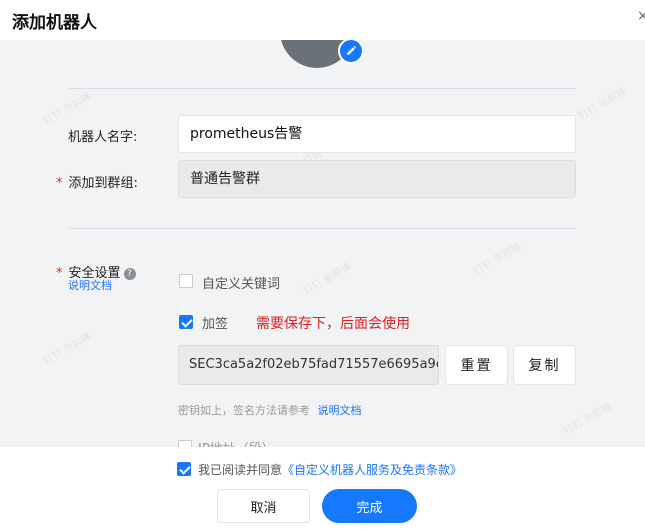  What do you see at coordinates (186, 322) in the screenshot?
I see `sign-checkbox` at bounding box center [186, 322].